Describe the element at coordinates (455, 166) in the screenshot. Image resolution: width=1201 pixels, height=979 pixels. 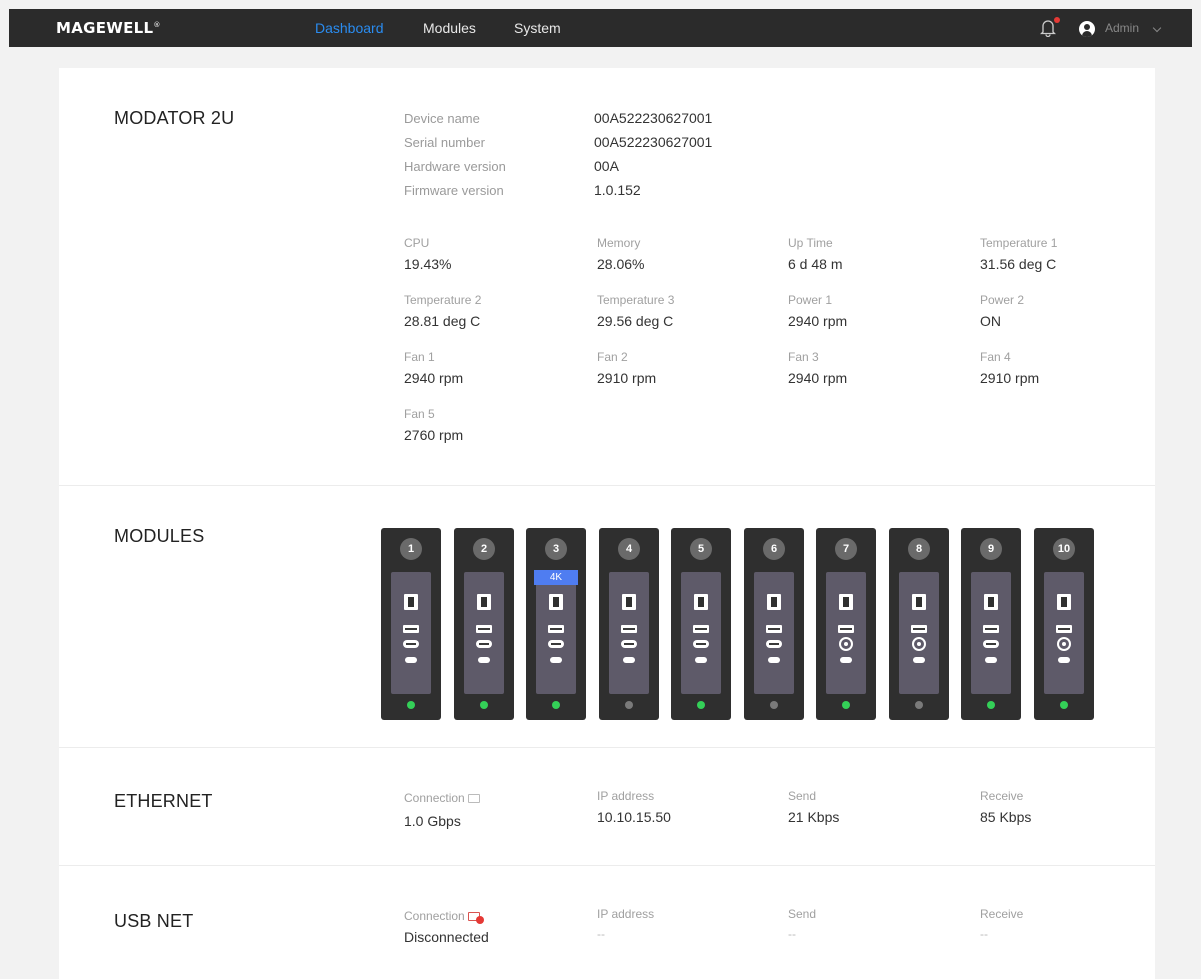
I see `hardware-version-label: Hardware version` at that location.